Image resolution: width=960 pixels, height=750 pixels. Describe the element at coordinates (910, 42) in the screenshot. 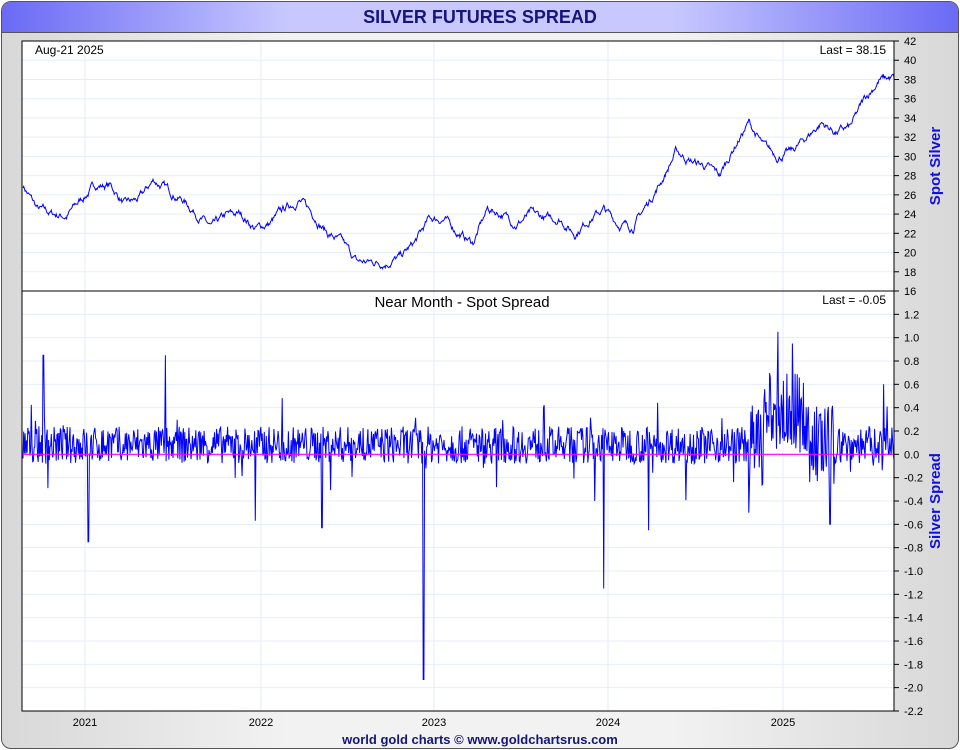

I see `y-tick-label: 42` at that location.